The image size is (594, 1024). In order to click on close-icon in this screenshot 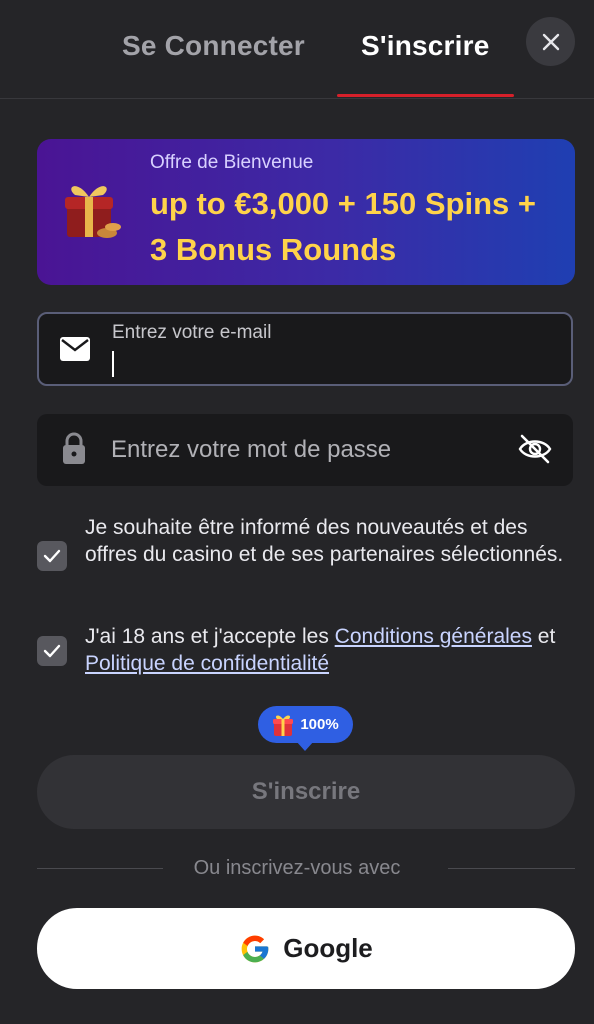, I will do `click(550, 41)`.